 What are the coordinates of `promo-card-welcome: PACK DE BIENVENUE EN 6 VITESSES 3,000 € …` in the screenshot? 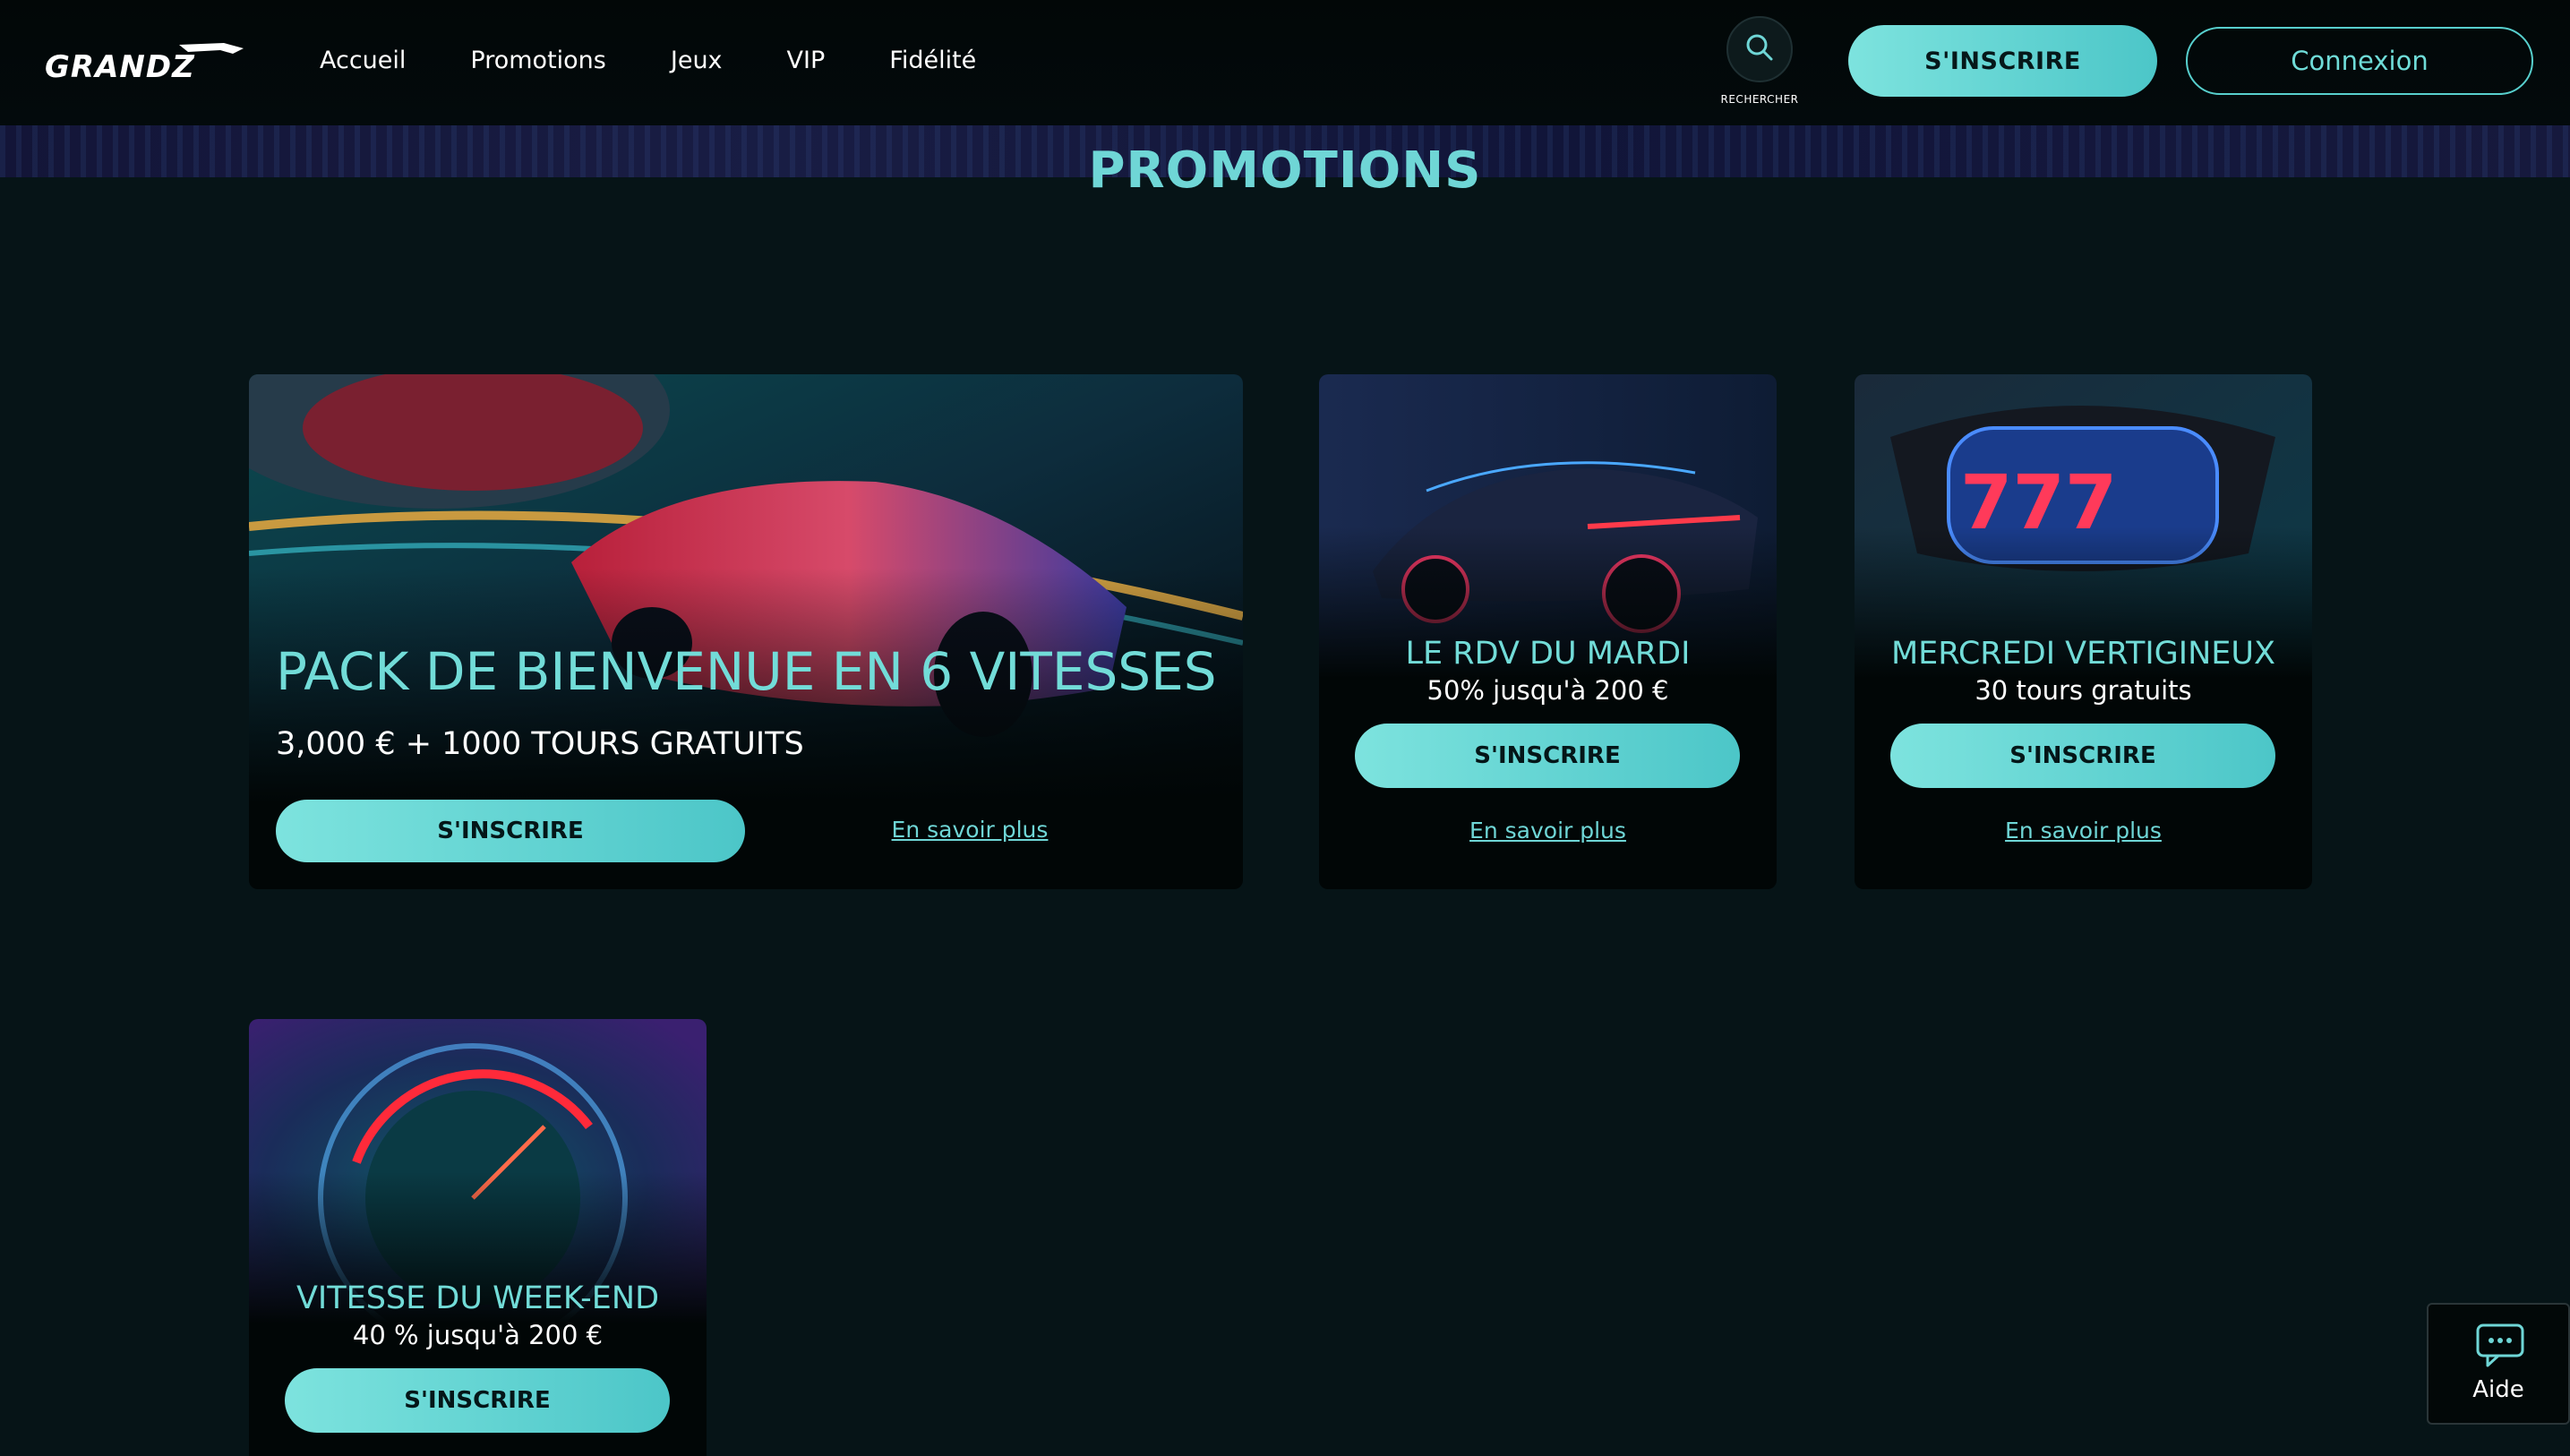 It's located at (746, 631).